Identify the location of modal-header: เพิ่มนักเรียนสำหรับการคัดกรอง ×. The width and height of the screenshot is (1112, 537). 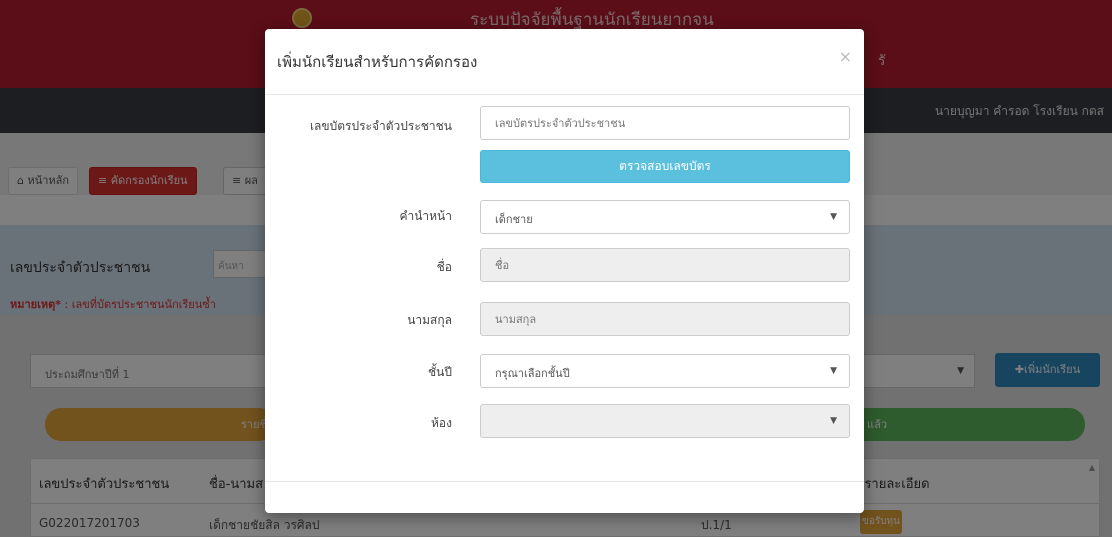
(564, 62).